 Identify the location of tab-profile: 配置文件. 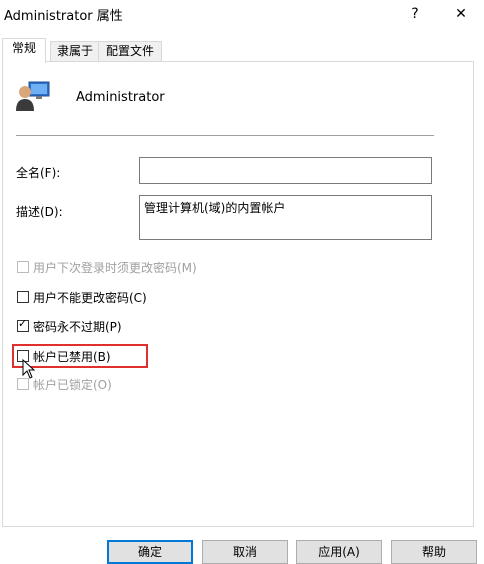
(130, 51).